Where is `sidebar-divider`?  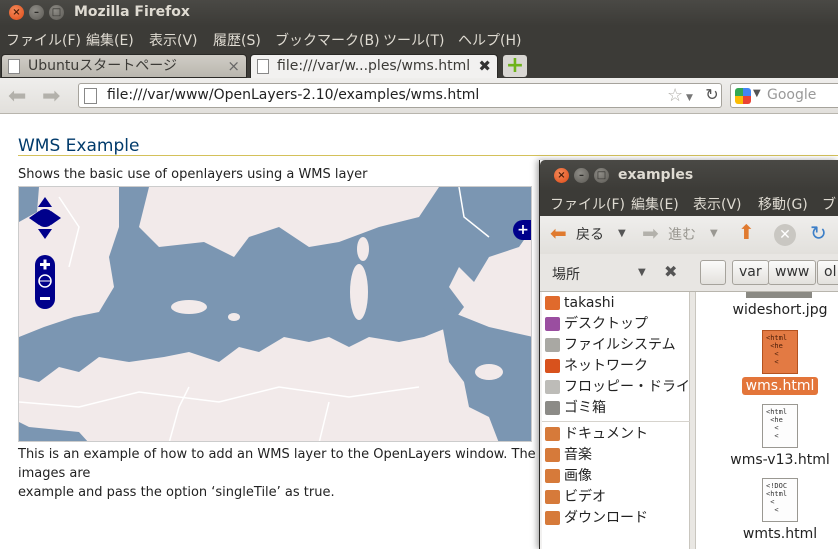
sidebar-divider is located at coordinates (616, 421).